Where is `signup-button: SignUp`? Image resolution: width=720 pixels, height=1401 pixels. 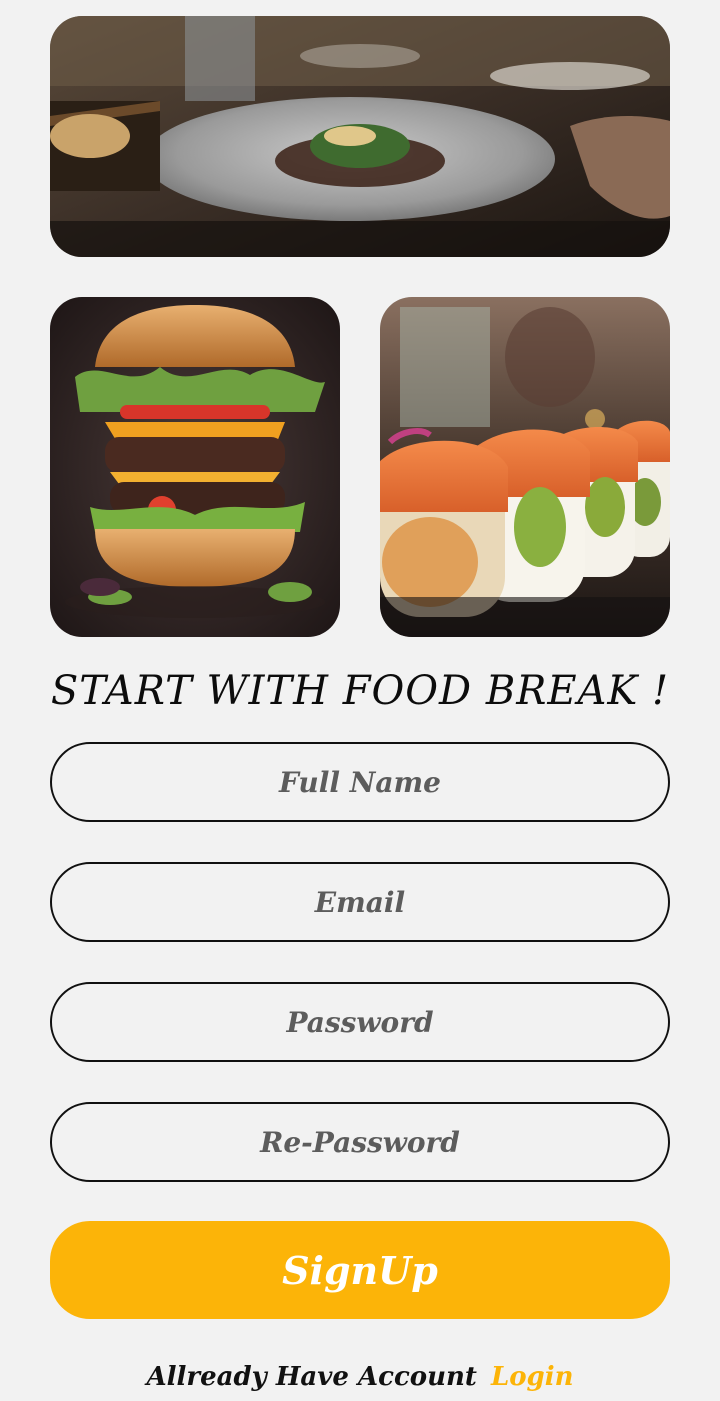 signup-button: SignUp is located at coordinates (360, 1270).